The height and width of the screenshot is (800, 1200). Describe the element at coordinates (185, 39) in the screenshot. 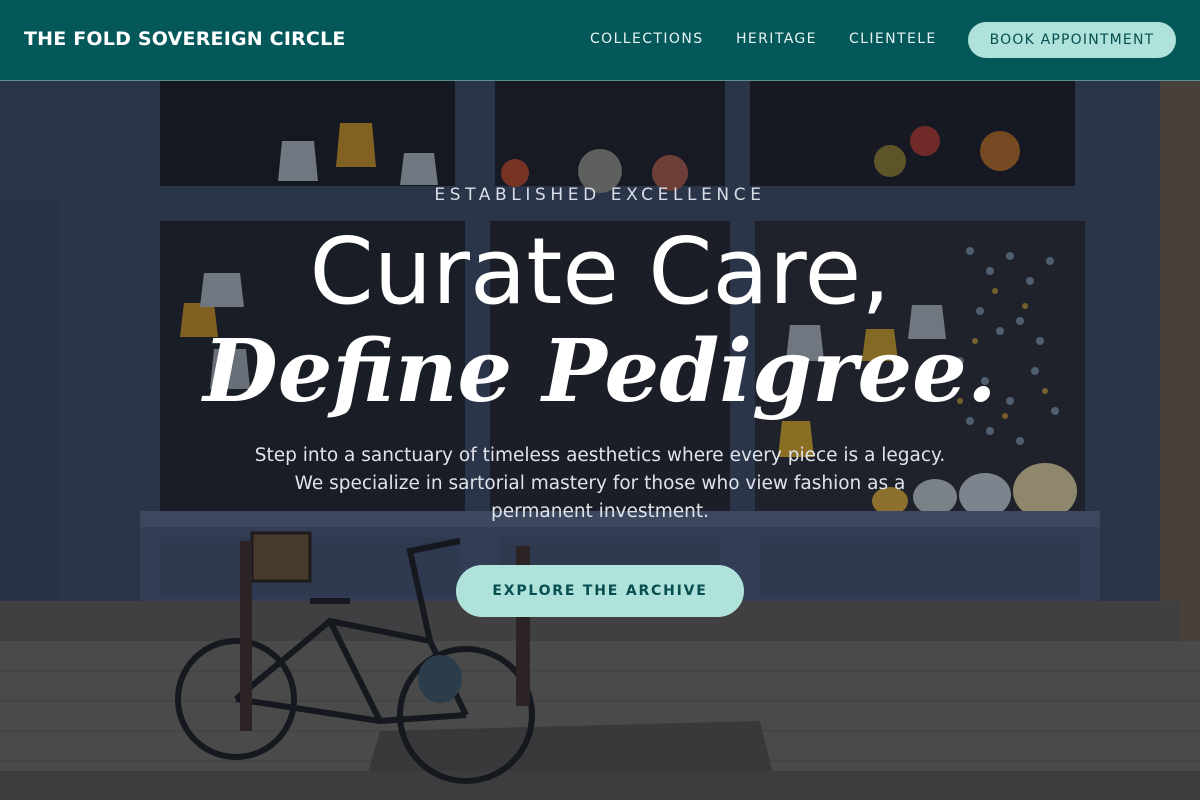

I see `brand-logo: THE FOLD SOVEREIGN CIRCLE` at that location.